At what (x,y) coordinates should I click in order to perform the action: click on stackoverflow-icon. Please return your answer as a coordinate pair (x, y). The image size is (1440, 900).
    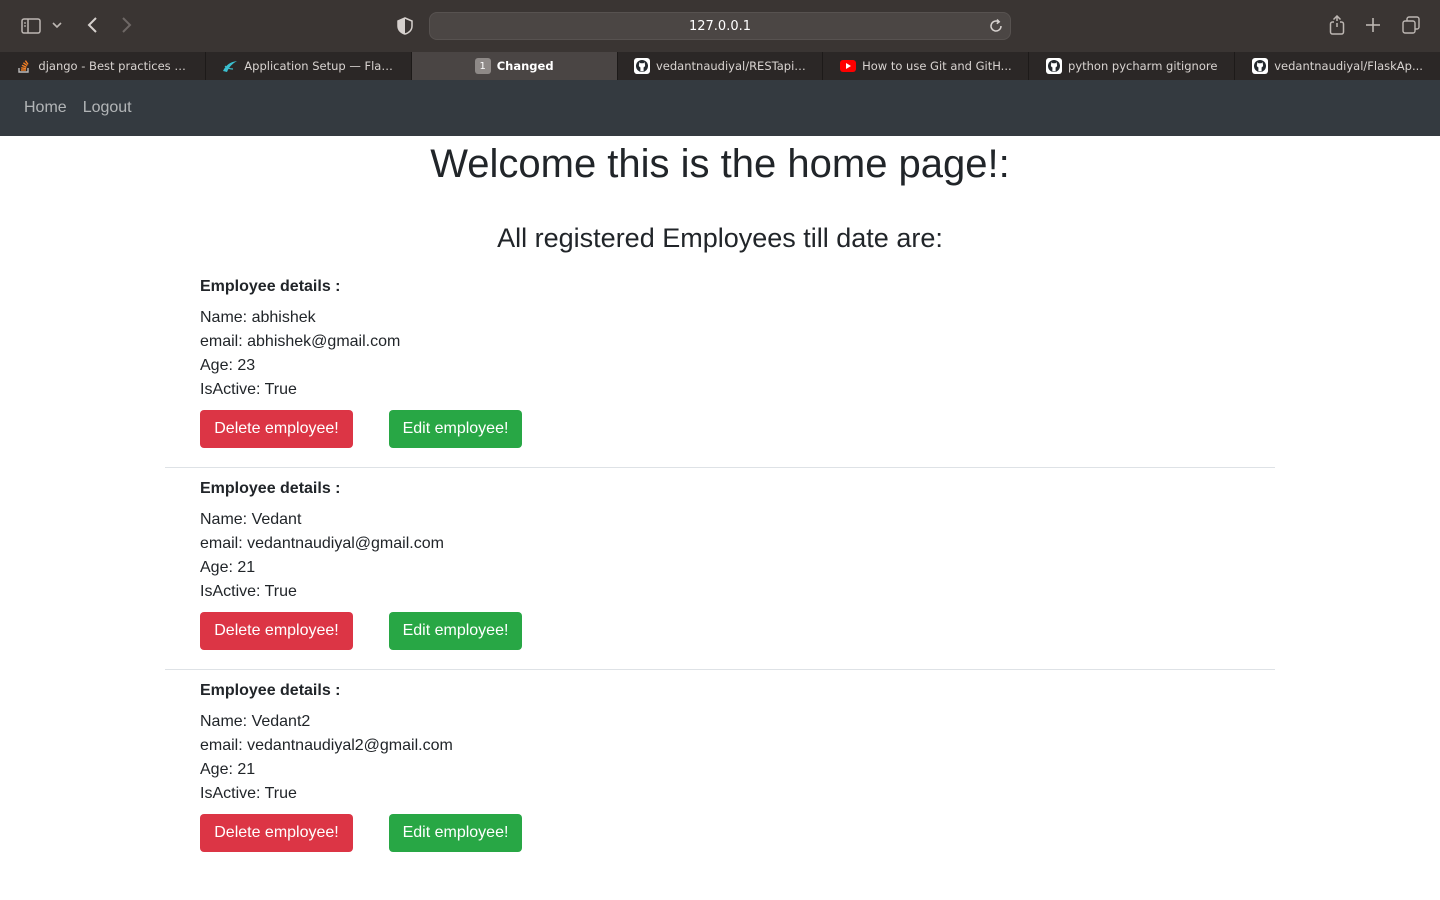
    Looking at the image, I should click on (24, 66).